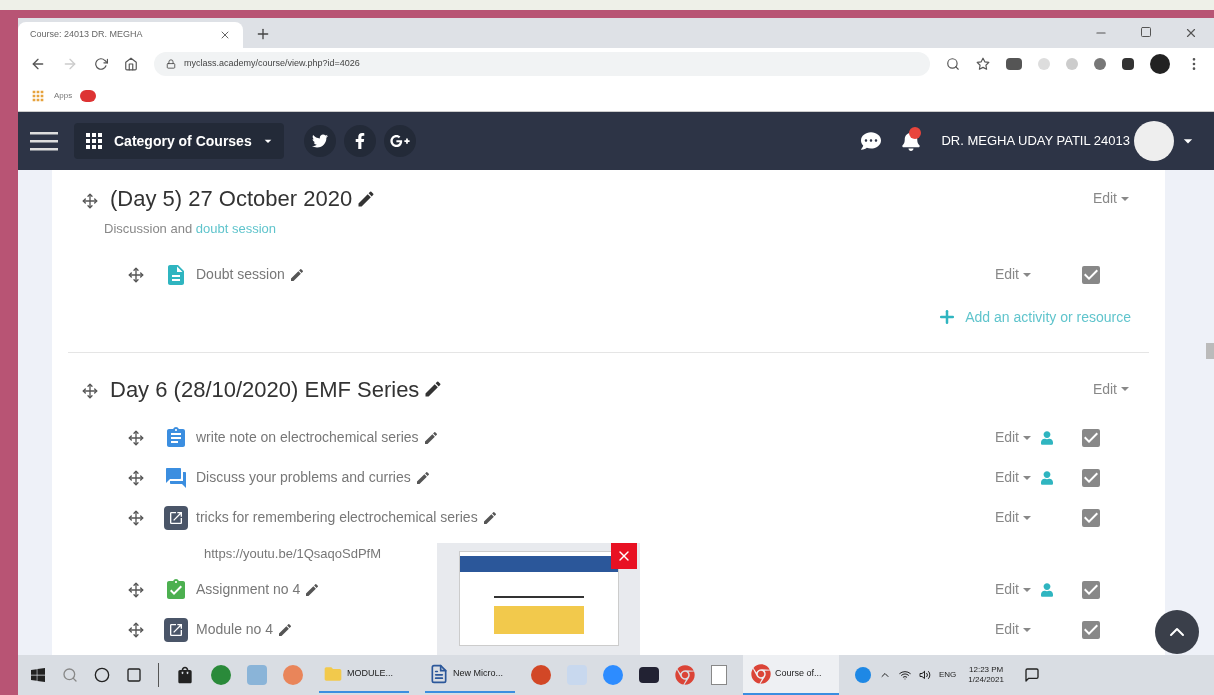  What do you see at coordinates (719, 675) in the screenshot?
I see `file-icon` at bounding box center [719, 675].